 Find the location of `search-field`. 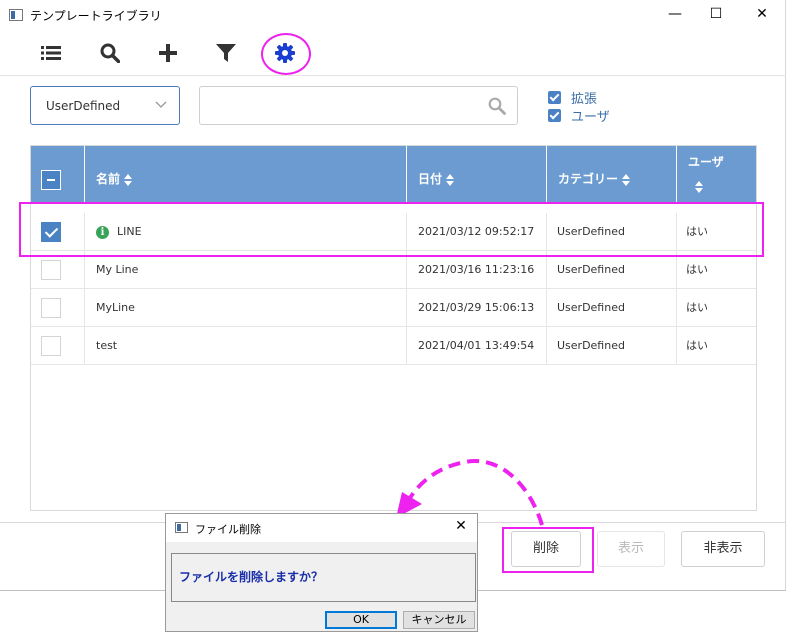

search-field is located at coordinates (358, 105).